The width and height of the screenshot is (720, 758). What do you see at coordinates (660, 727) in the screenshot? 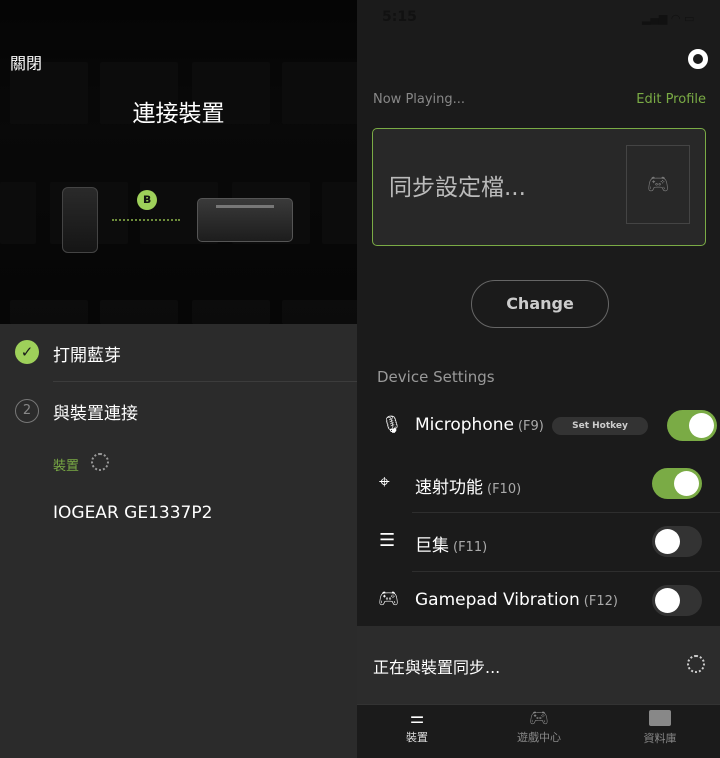
I see `tab-library: 資料庫` at bounding box center [660, 727].